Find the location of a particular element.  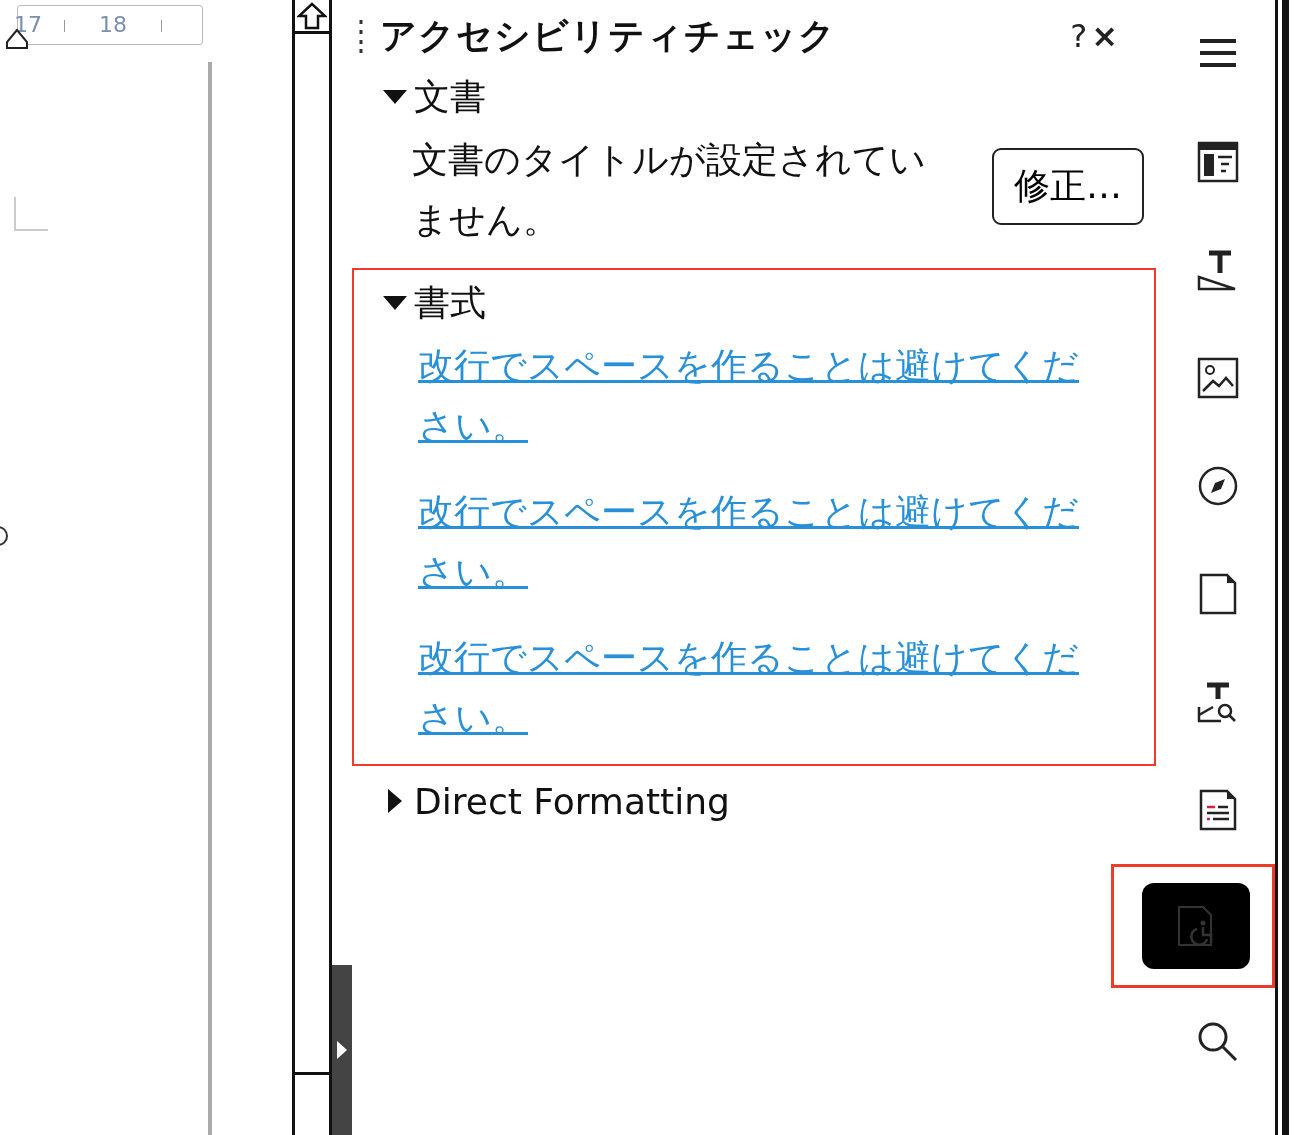

ruler-label: 18 is located at coordinates (113, 24).